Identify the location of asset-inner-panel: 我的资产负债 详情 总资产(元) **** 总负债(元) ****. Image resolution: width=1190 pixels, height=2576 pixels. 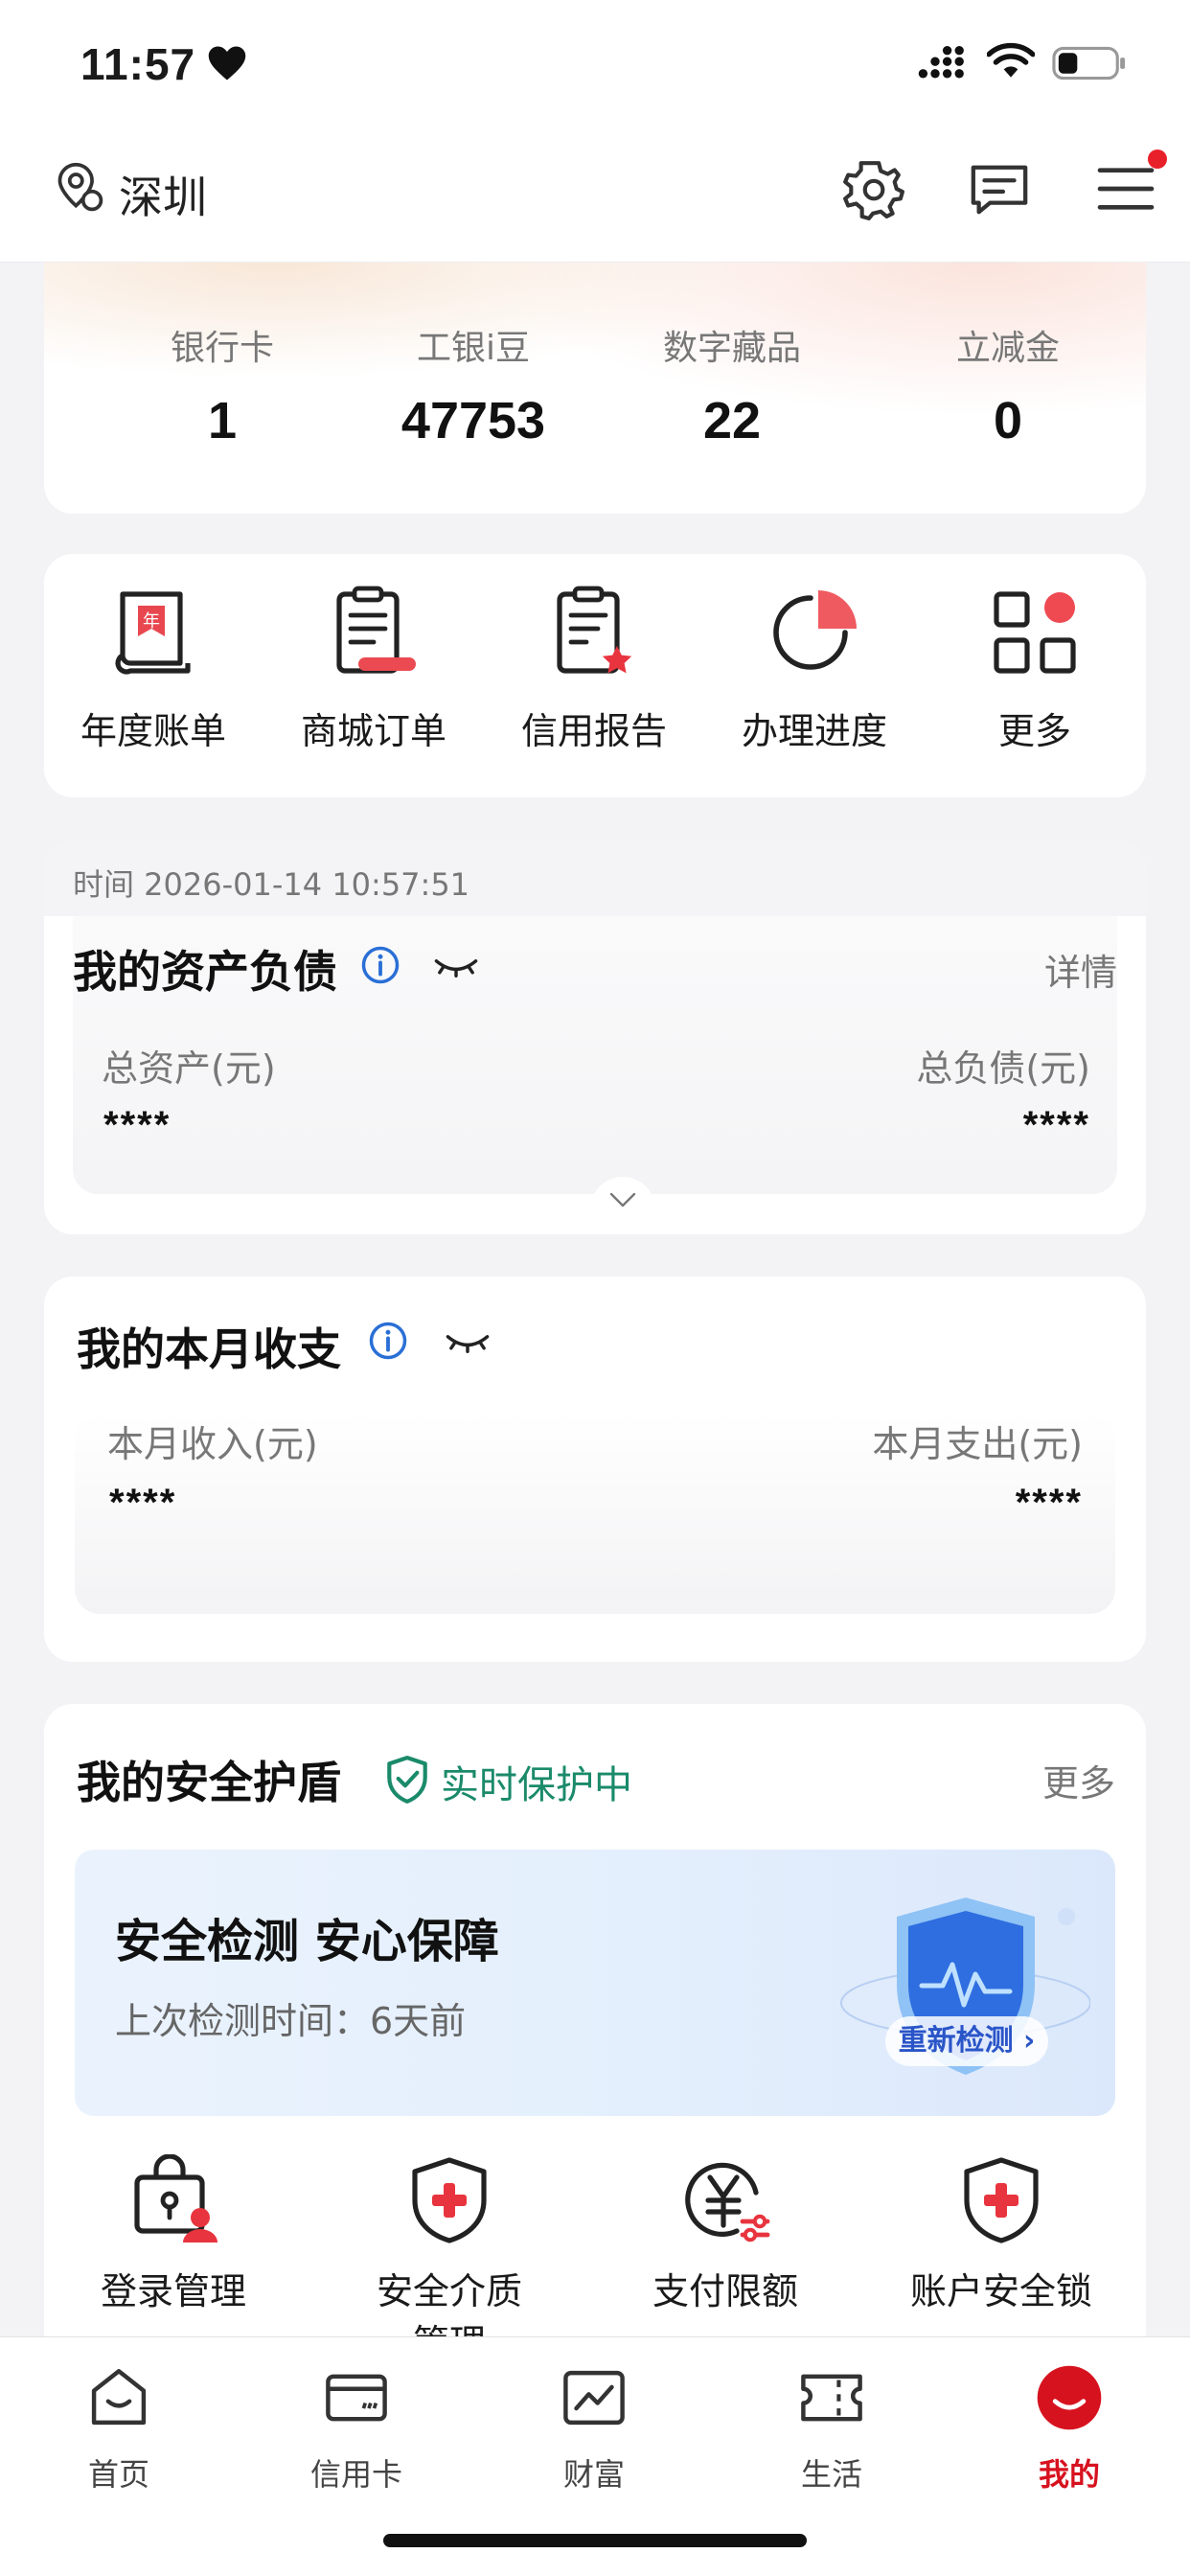
(595, 1068).